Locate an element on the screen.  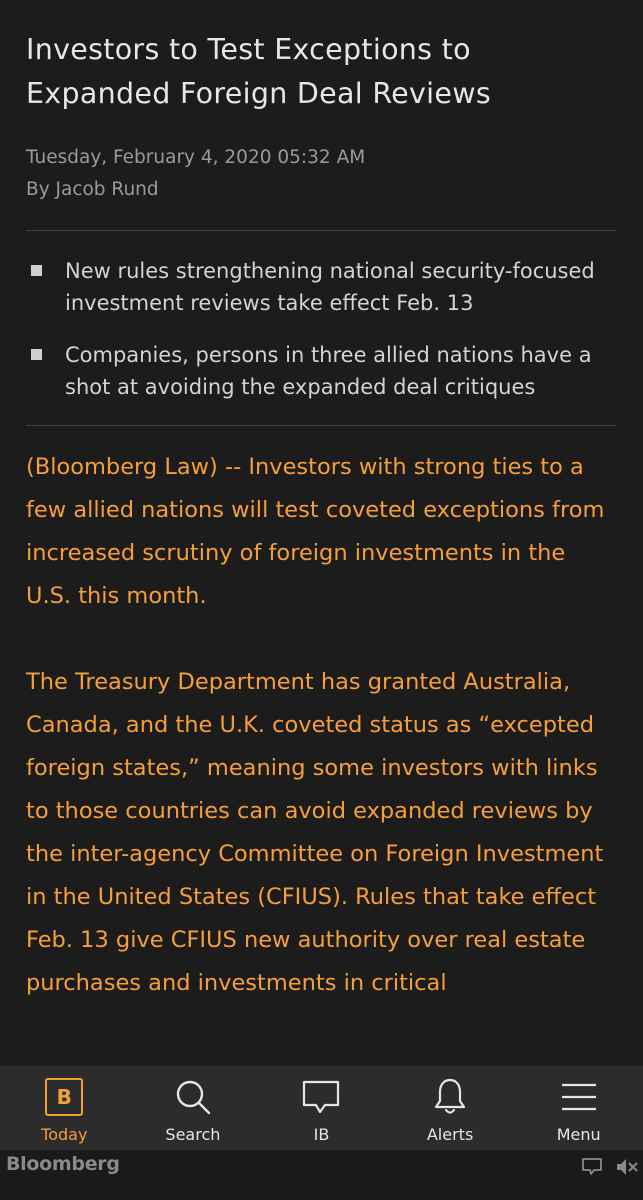
bloomberg-b-icon: B is located at coordinates (64, 1097).